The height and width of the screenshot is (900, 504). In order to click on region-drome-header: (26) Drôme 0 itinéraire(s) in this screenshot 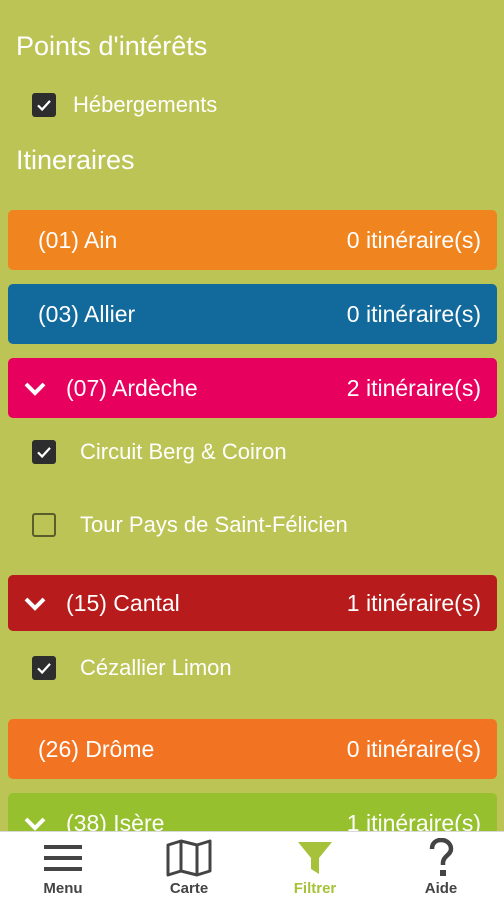, I will do `click(252, 749)`.